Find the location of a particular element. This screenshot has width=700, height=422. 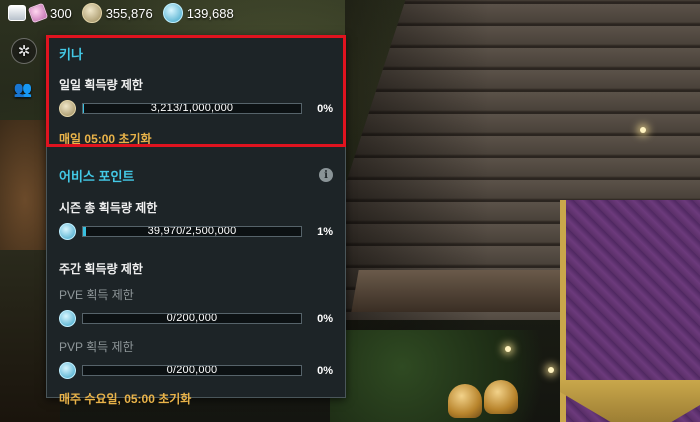

currency-kina: 355,876 is located at coordinates (117, 13).